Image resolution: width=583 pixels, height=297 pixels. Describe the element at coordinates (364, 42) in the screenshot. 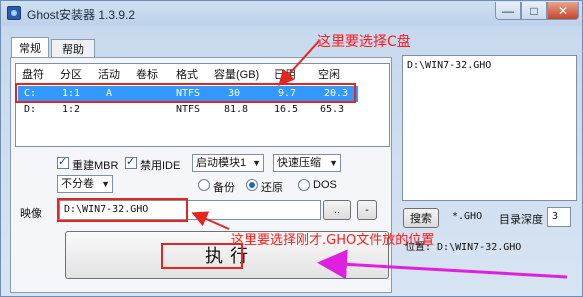

I see `annotation-select-c: 这里要选择C盘` at that location.